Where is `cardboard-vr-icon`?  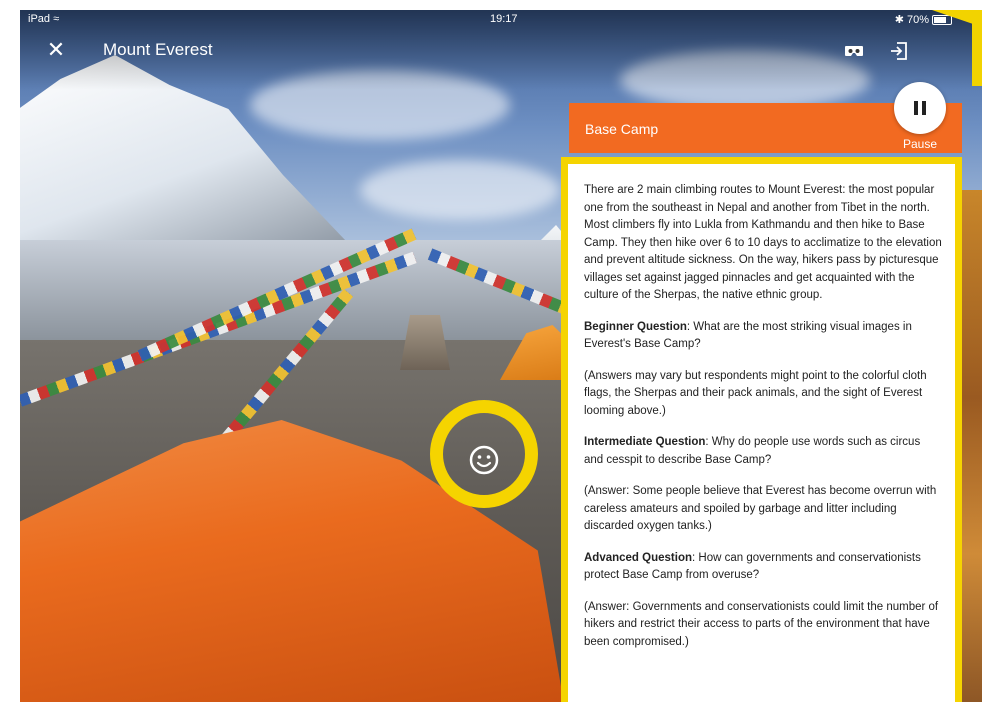 cardboard-vr-icon is located at coordinates (854, 51).